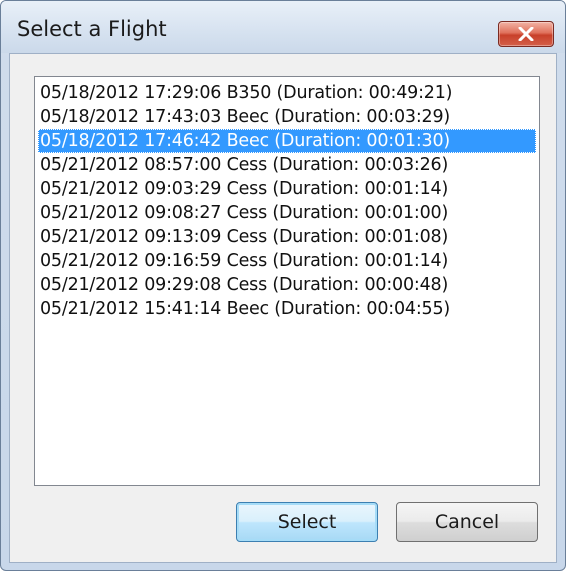  Describe the element at coordinates (307, 522) in the screenshot. I see `select-button: Select` at that location.